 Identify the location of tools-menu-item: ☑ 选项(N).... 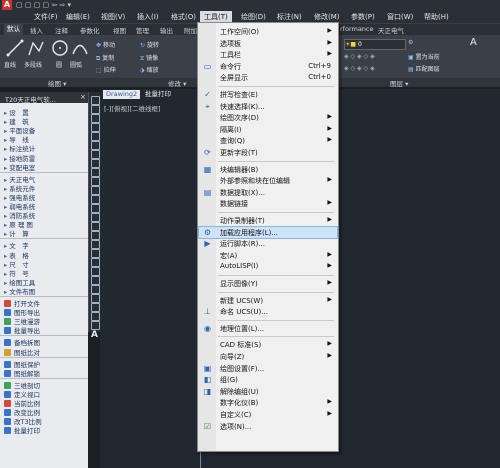
(268, 426).